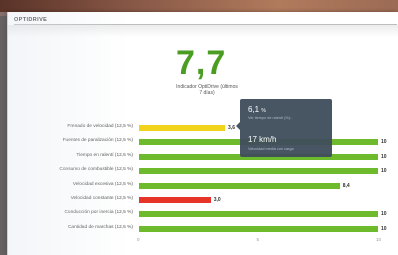 The height and width of the screenshot is (255, 398). I want to click on bar-value-label: 3,0, so click(217, 200).